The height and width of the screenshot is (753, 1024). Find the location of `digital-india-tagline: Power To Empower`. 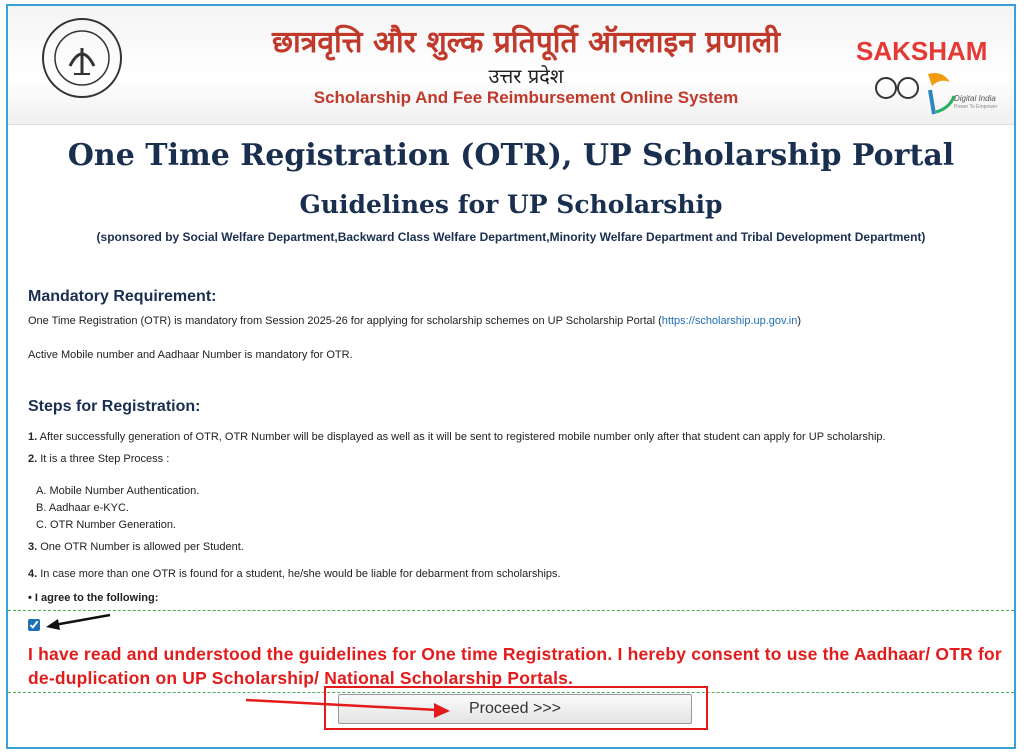

digital-india-tagline: Power To Empower is located at coordinates (976, 107).